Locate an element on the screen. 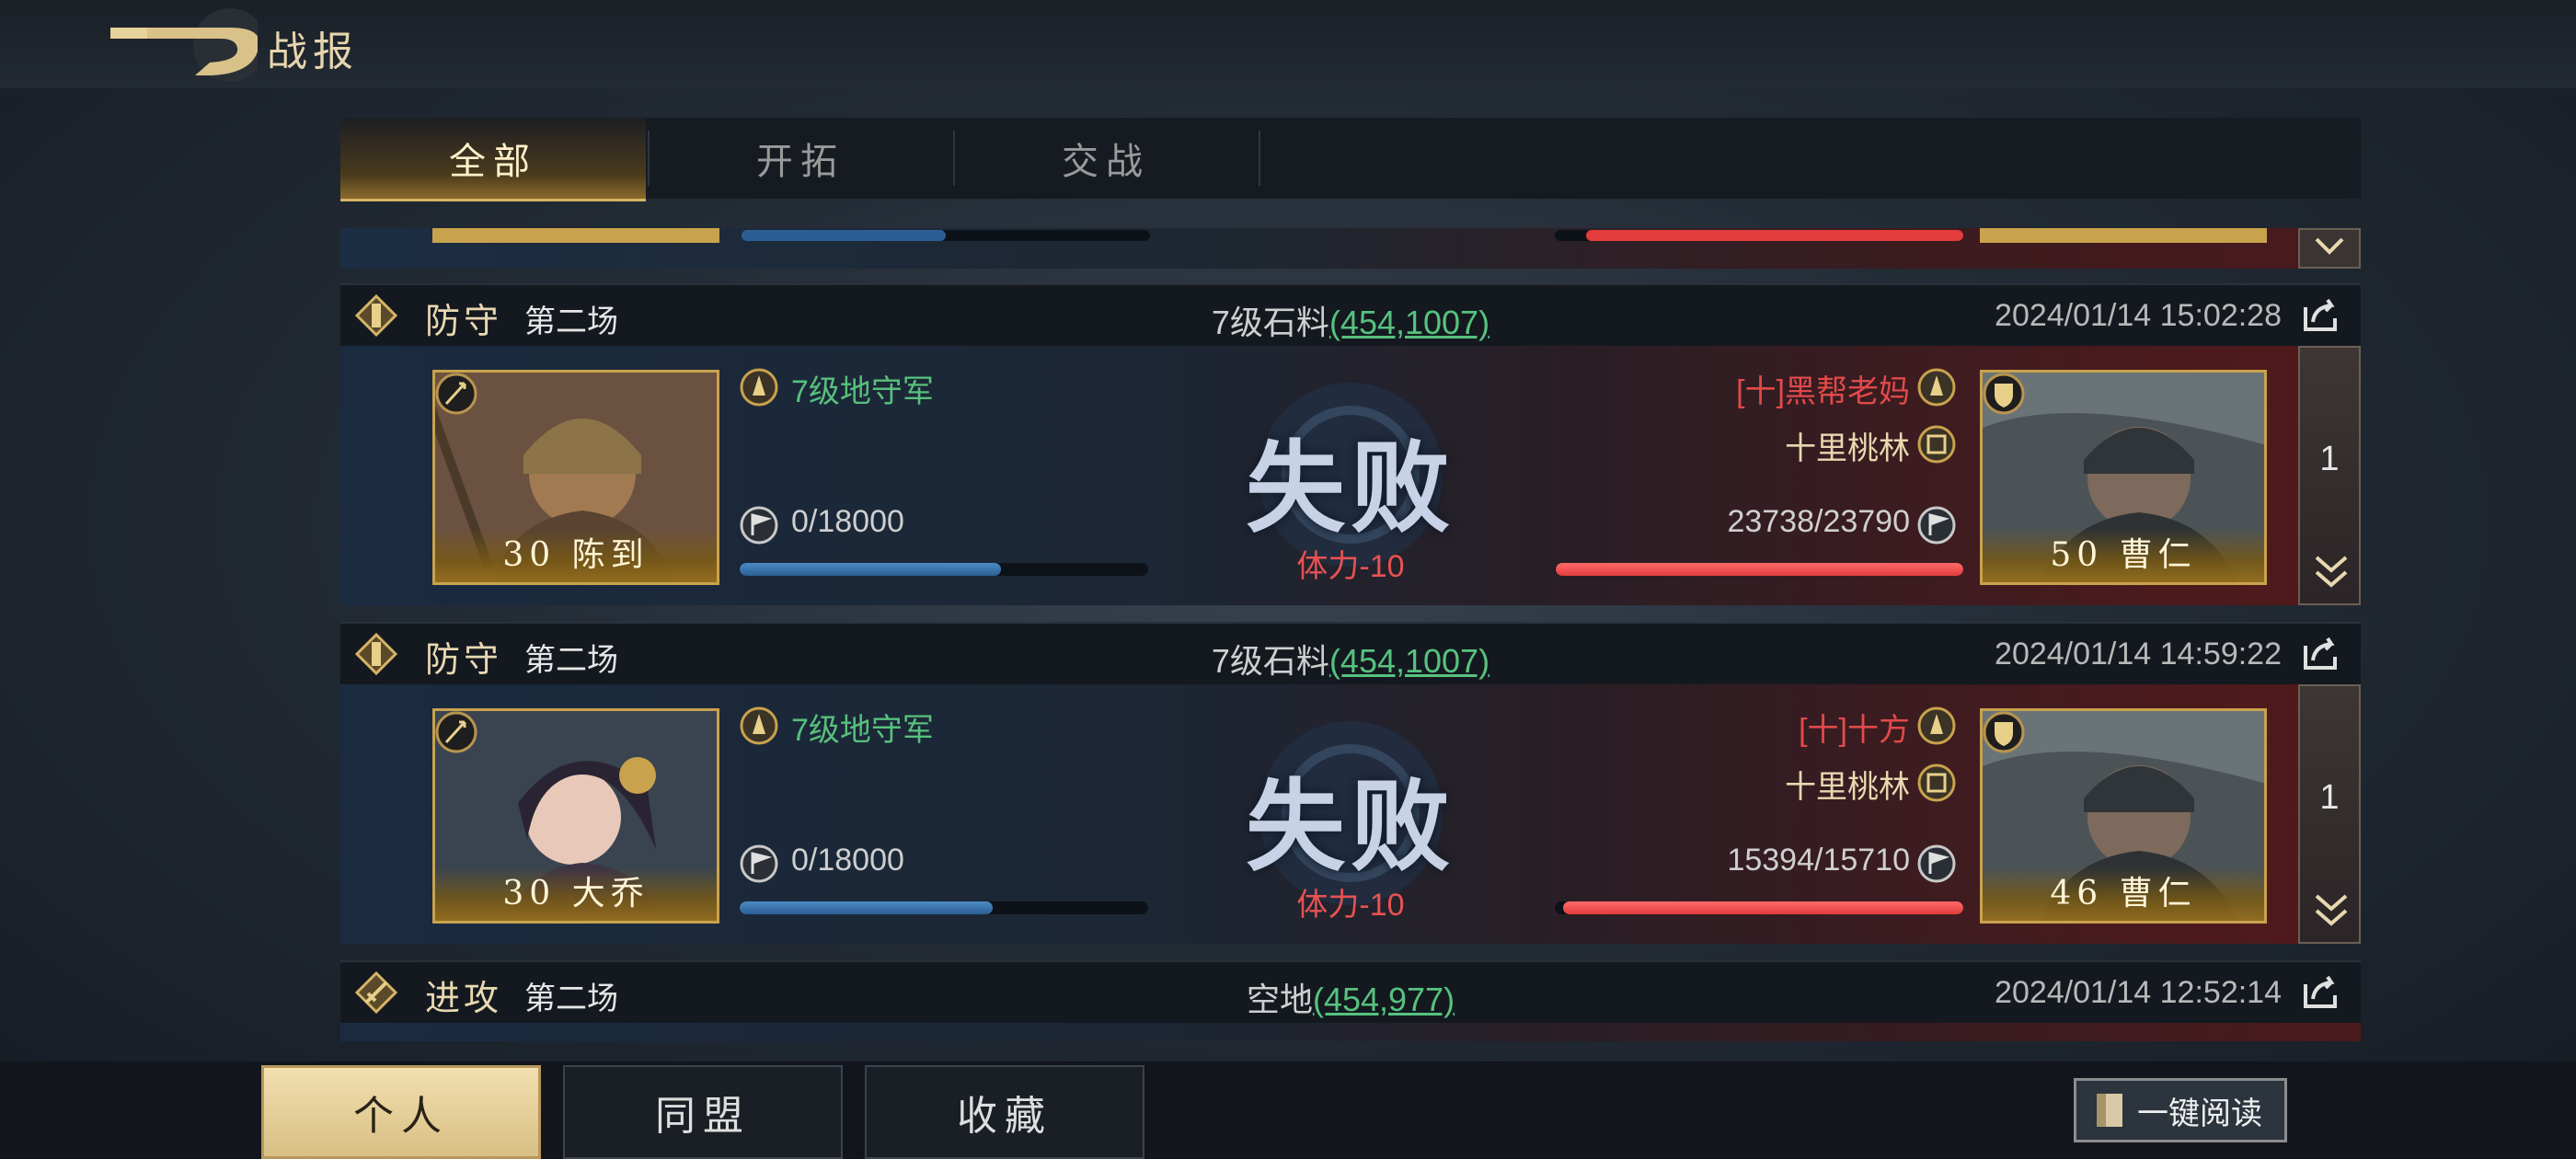 The height and width of the screenshot is (1159, 2576). hero-caption: 46 曹仁 is located at coordinates (2123, 894).